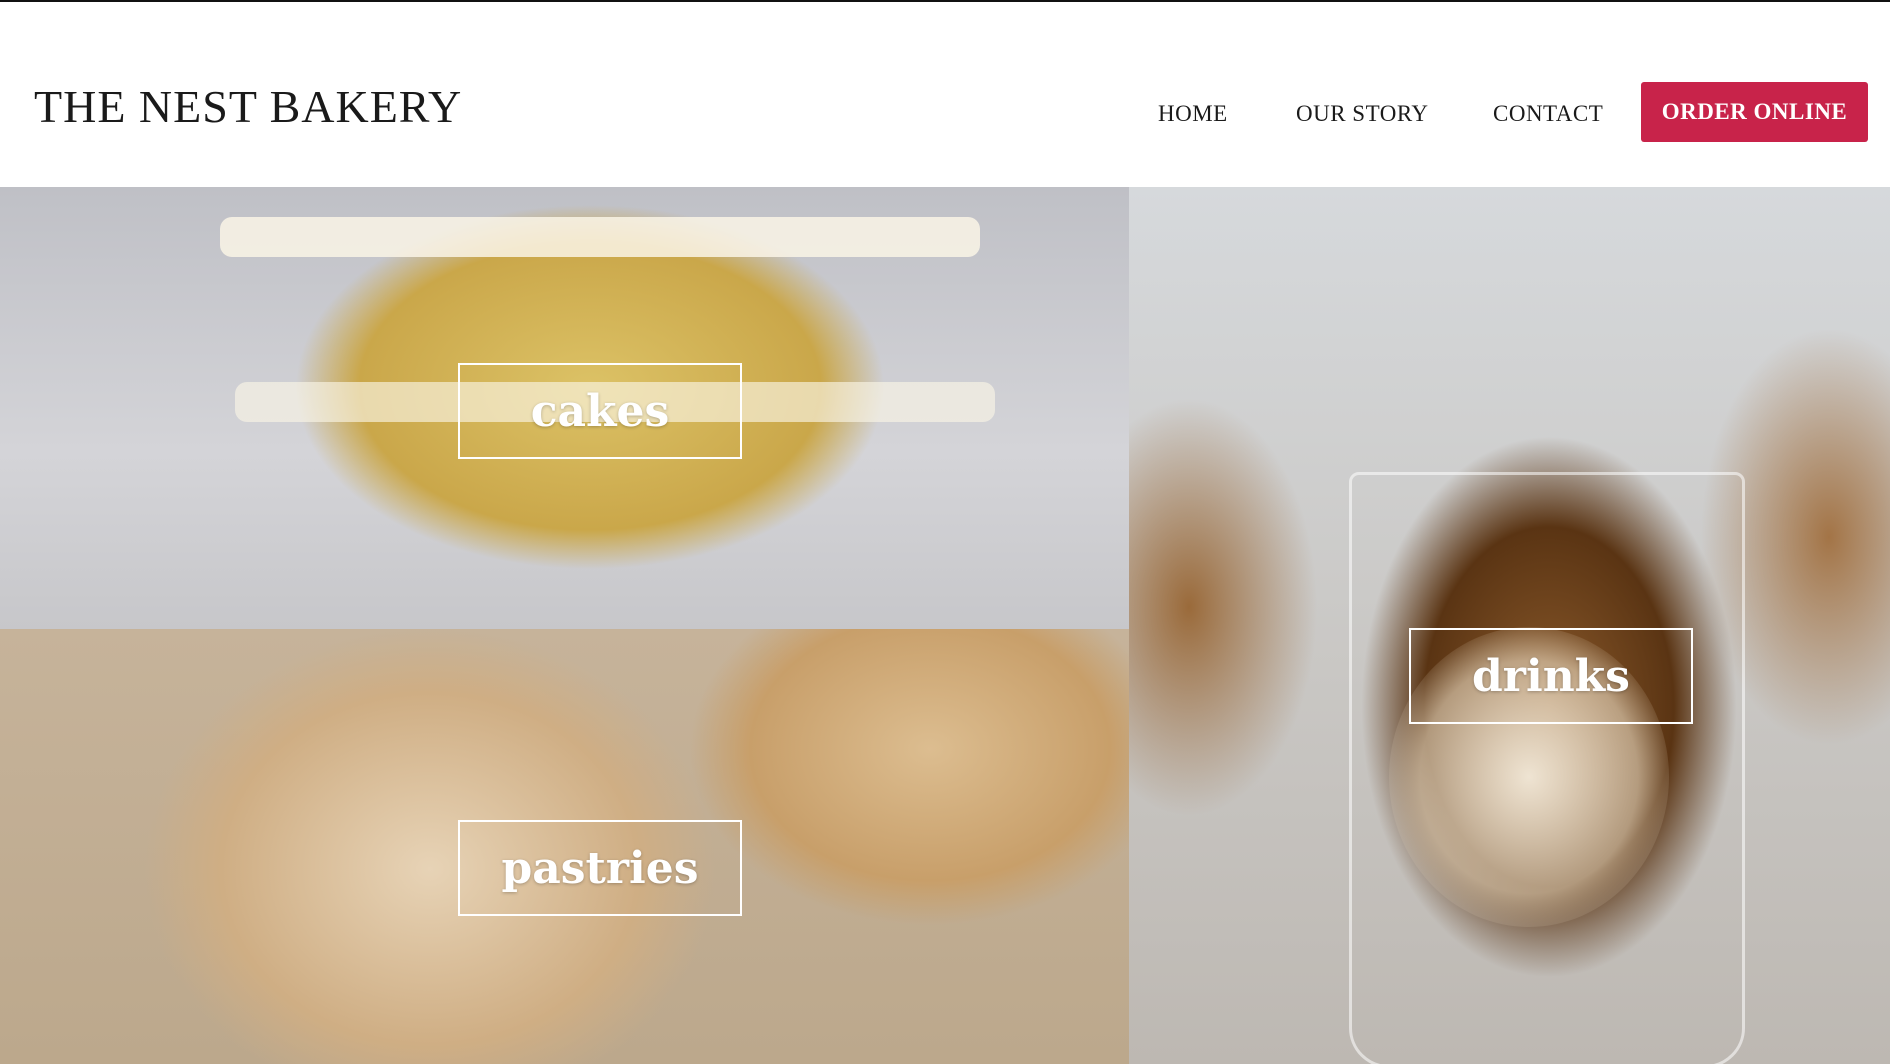  Describe the element at coordinates (1551, 676) in the screenshot. I see `category-label-drinks: drinks` at that location.